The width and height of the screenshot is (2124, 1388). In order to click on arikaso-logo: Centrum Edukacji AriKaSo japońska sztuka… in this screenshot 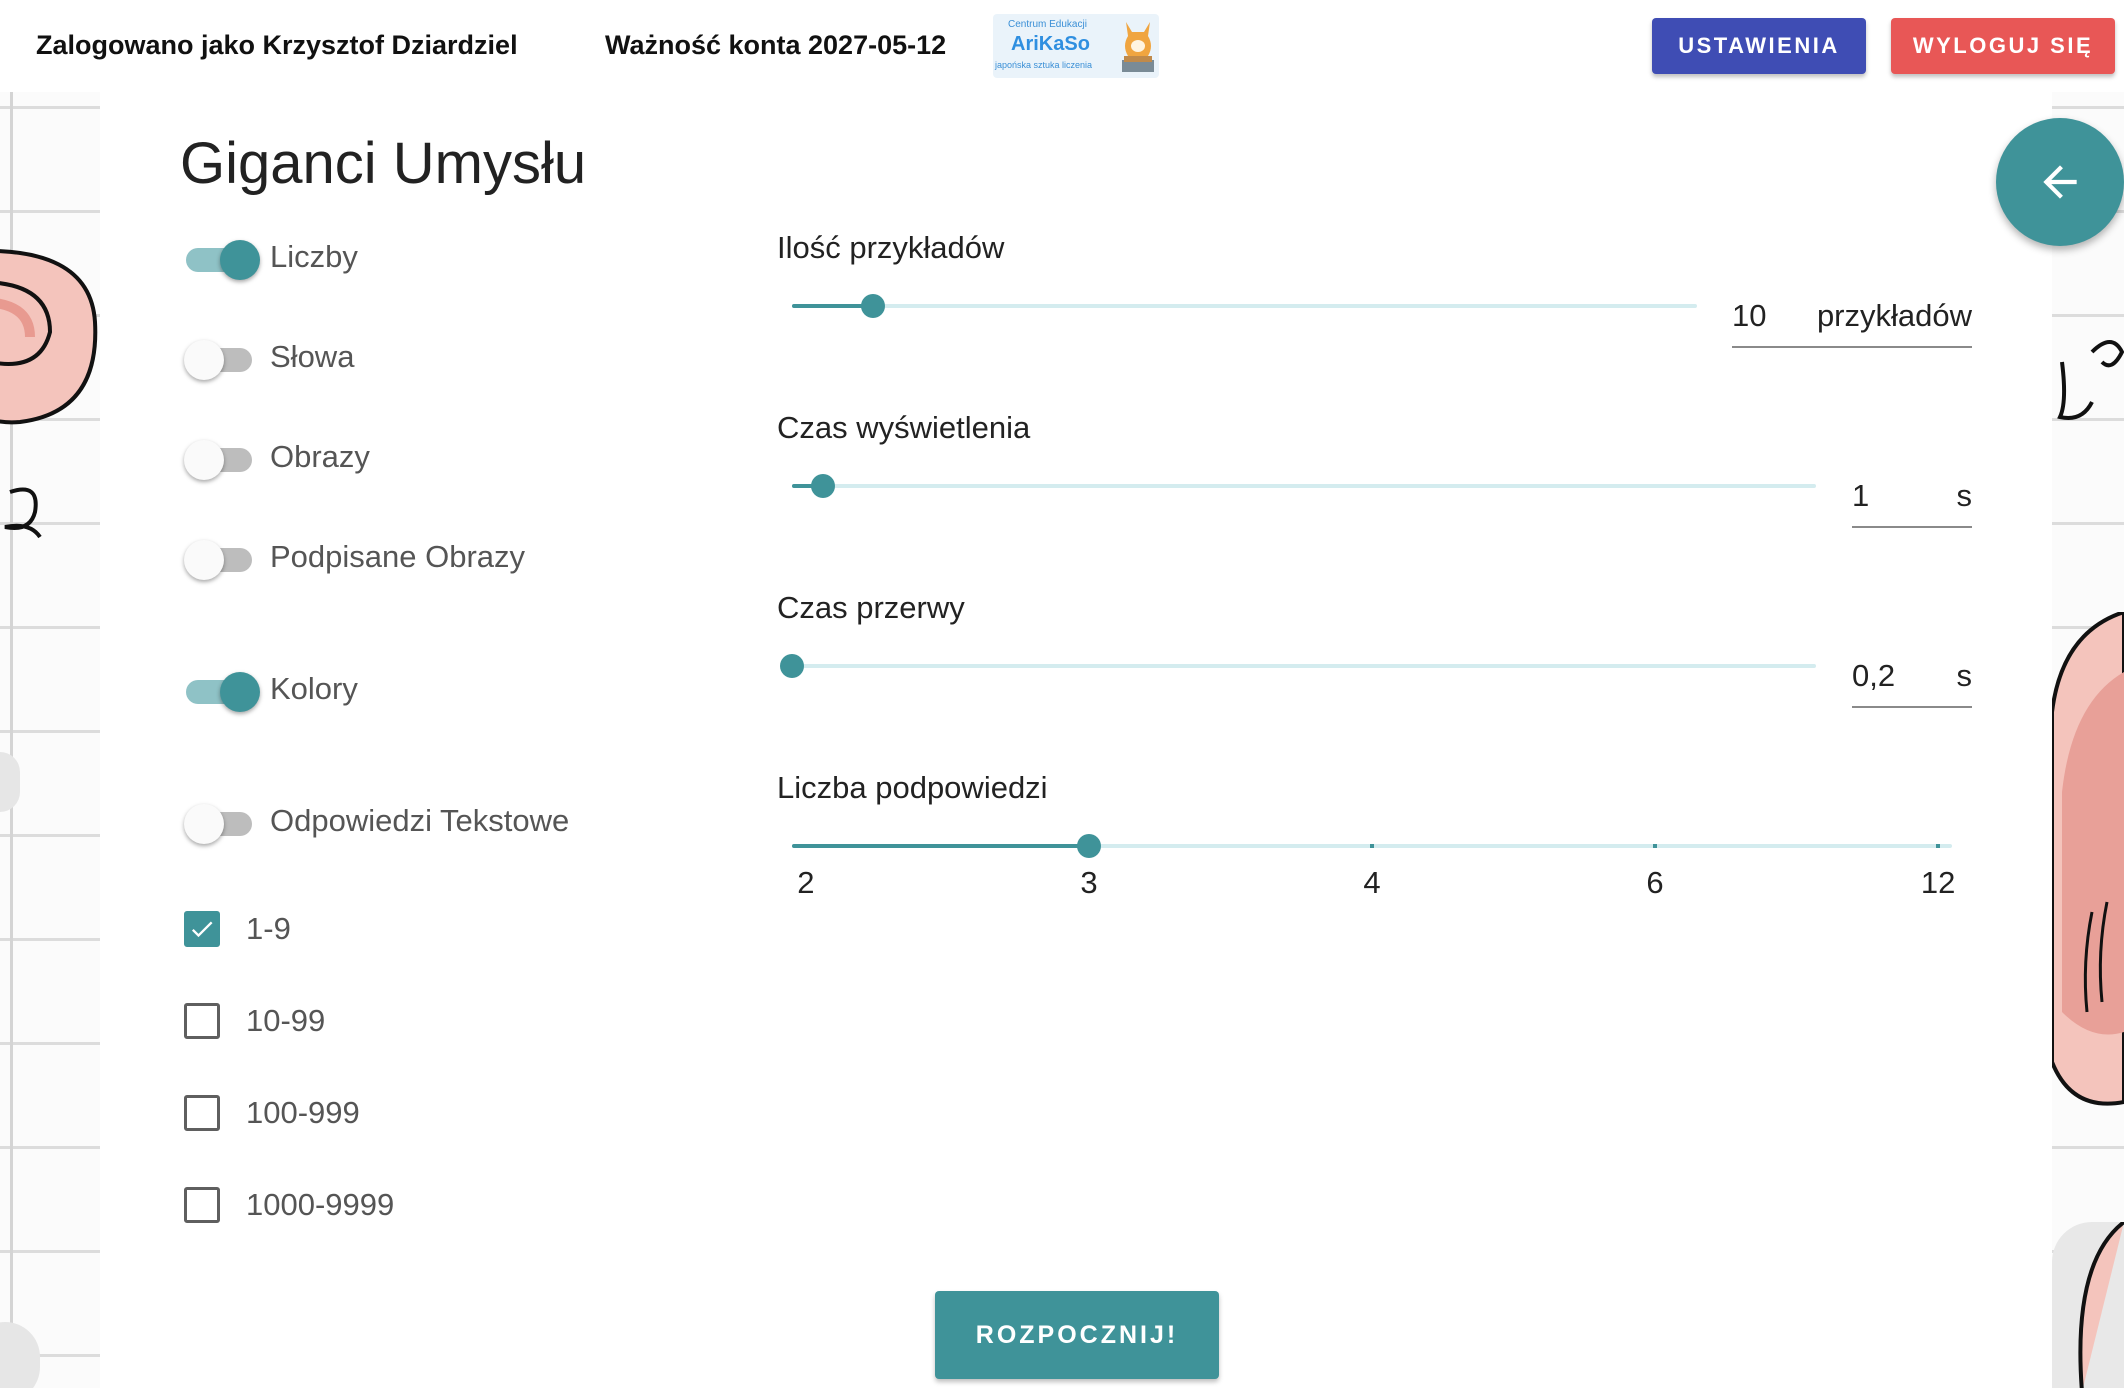, I will do `click(1076, 46)`.